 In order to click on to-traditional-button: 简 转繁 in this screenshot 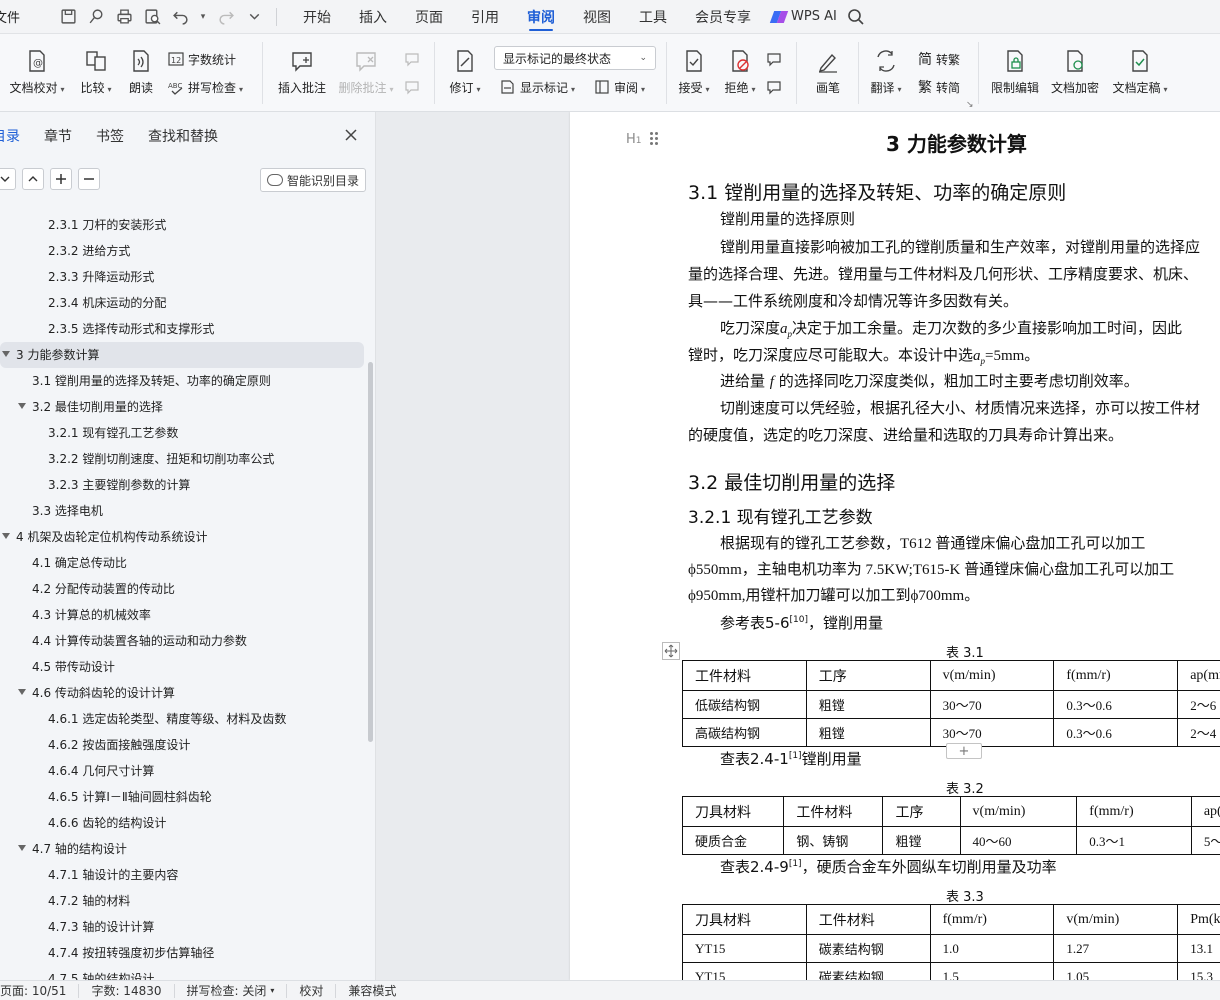, I will do `click(939, 59)`.